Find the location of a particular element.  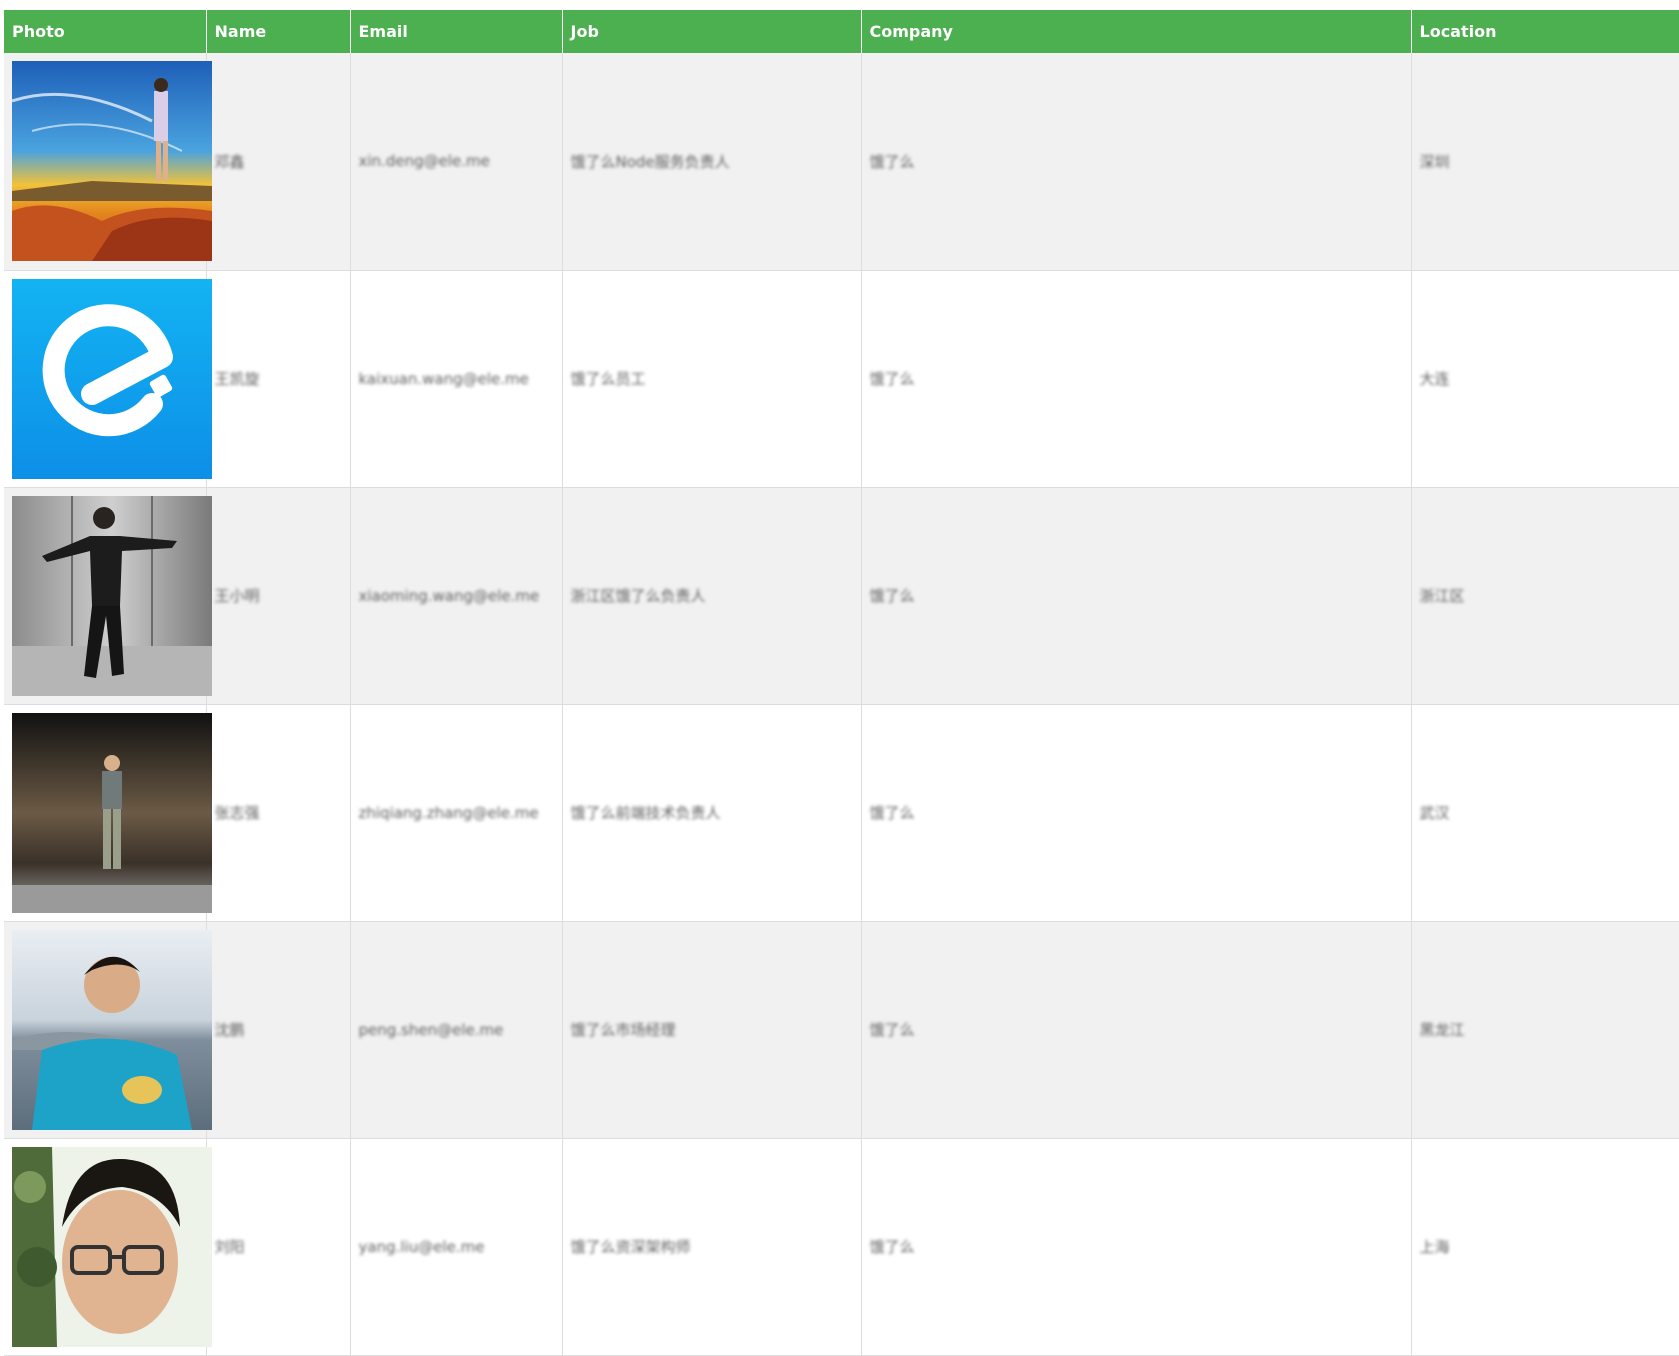

employee-job: 饿了么市场经理 is located at coordinates (712, 1029).